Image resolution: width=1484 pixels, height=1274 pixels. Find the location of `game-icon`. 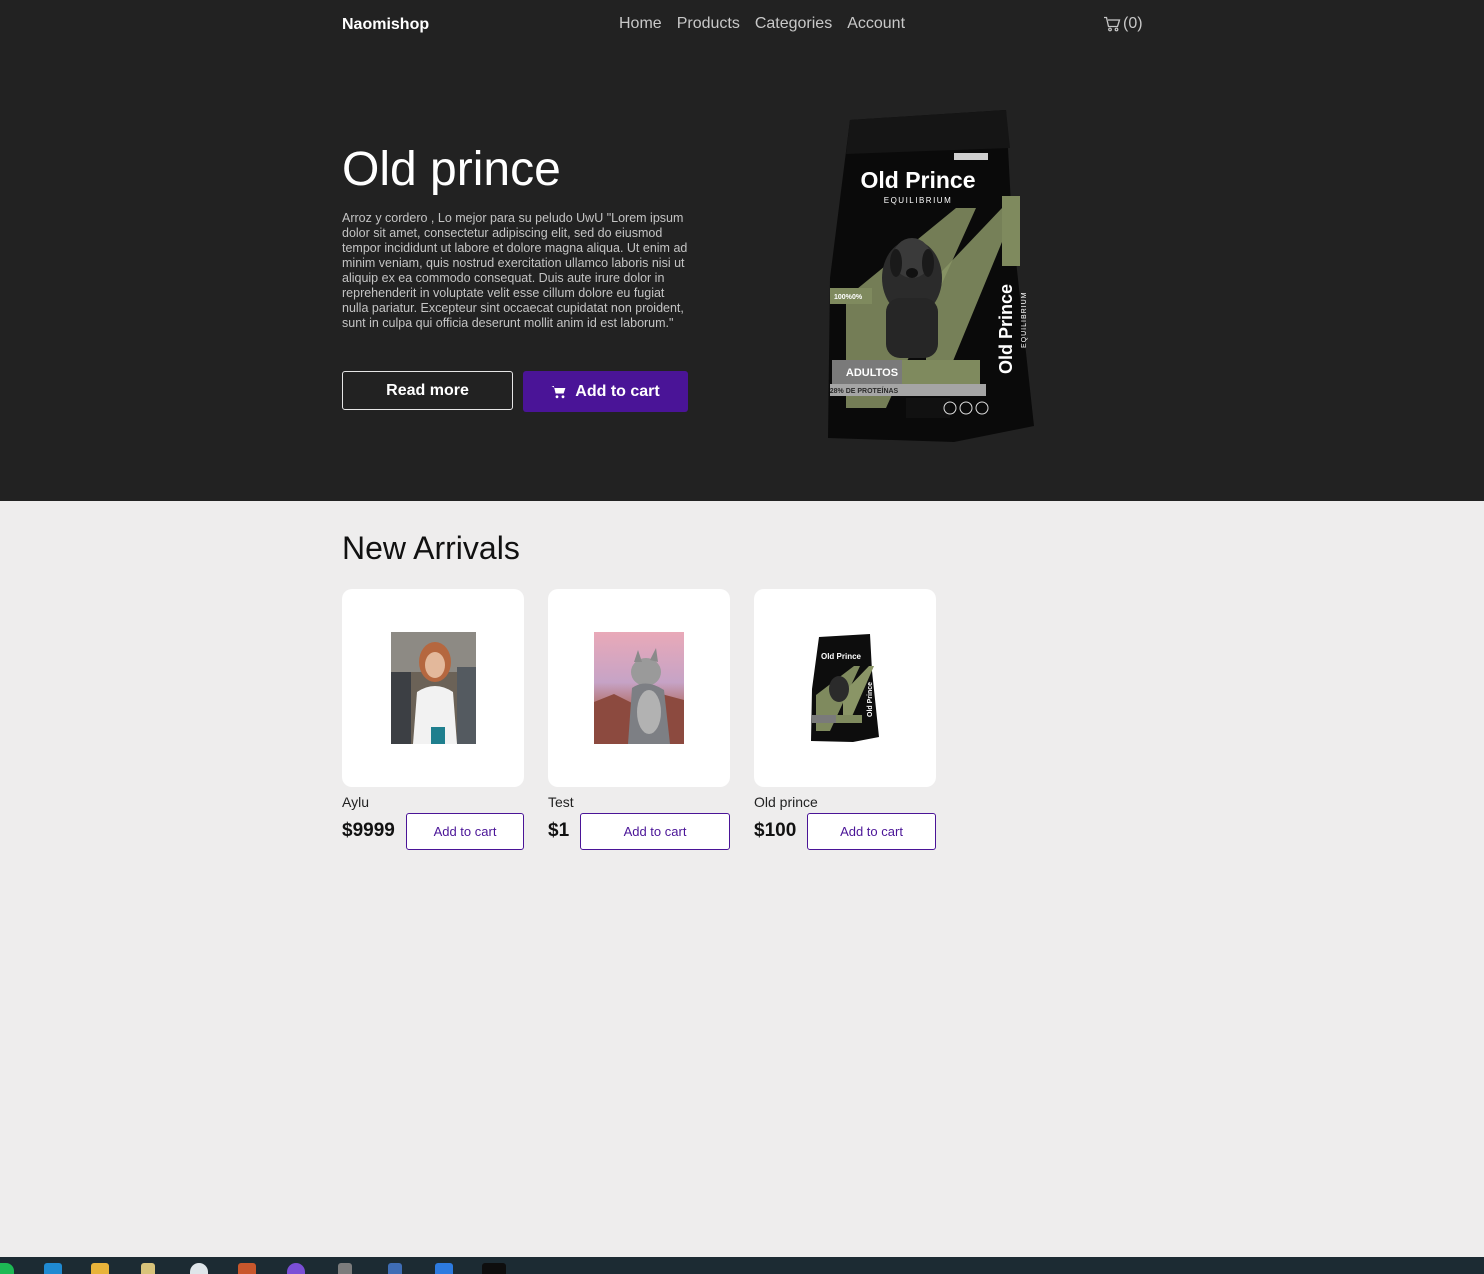

game-icon is located at coordinates (247, 1268).